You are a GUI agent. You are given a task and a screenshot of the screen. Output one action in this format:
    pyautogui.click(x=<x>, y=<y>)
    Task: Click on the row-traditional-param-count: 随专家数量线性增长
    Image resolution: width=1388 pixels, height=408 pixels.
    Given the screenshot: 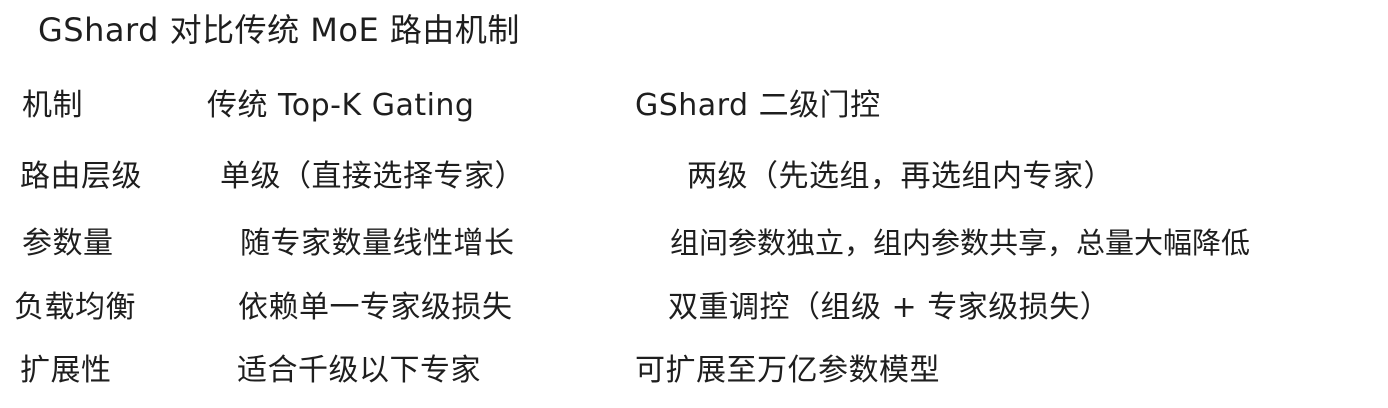 What is the action you would take?
    pyautogui.click(x=377, y=243)
    